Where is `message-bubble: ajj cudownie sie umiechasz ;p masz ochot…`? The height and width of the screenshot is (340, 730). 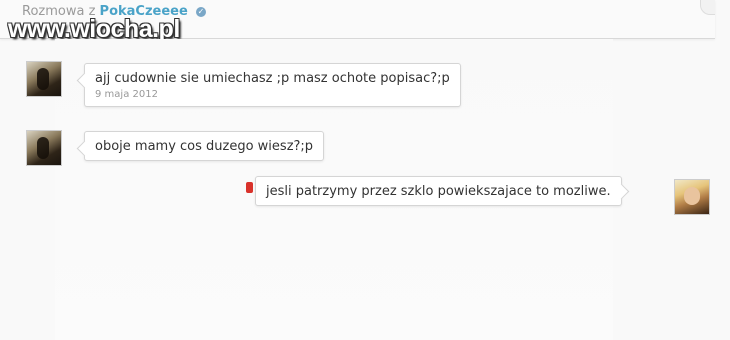 message-bubble: ajj cudownie sie umiechasz ;p masz ochot… is located at coordinates (272, 85).